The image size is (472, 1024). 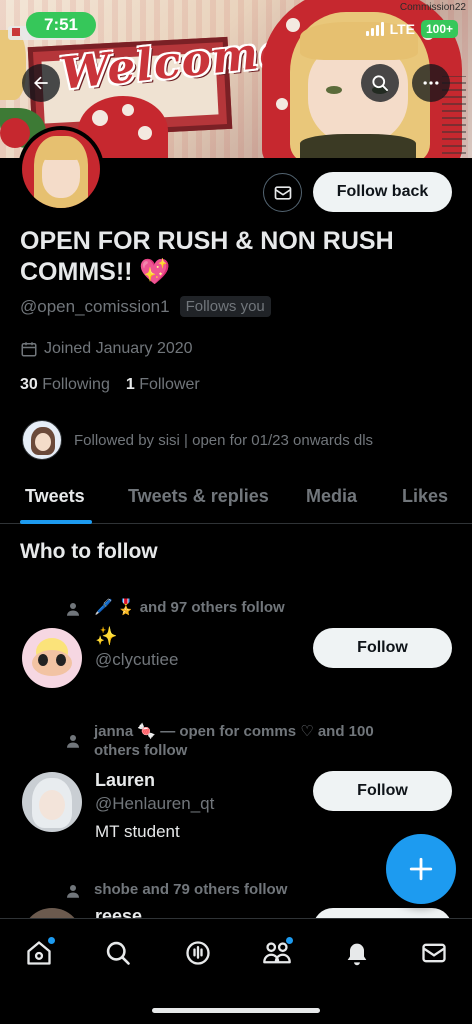 I want to click on battery-indicator: 100+, so click(x=439, y=29).